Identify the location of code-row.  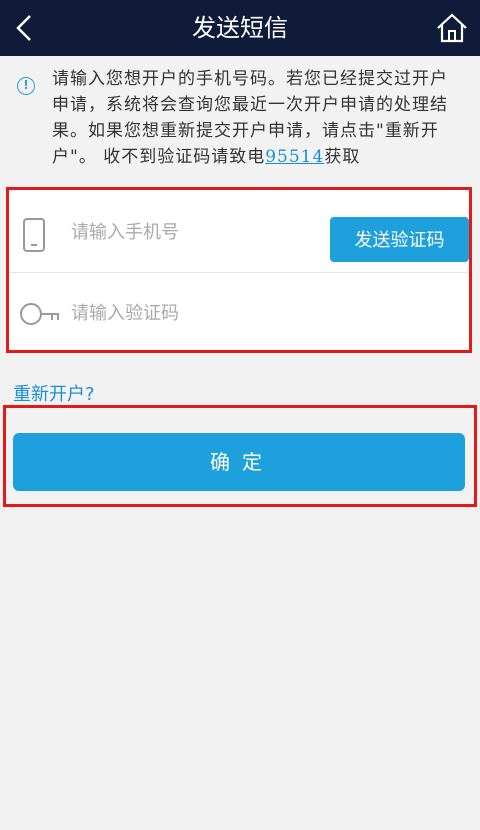
(239, 314).